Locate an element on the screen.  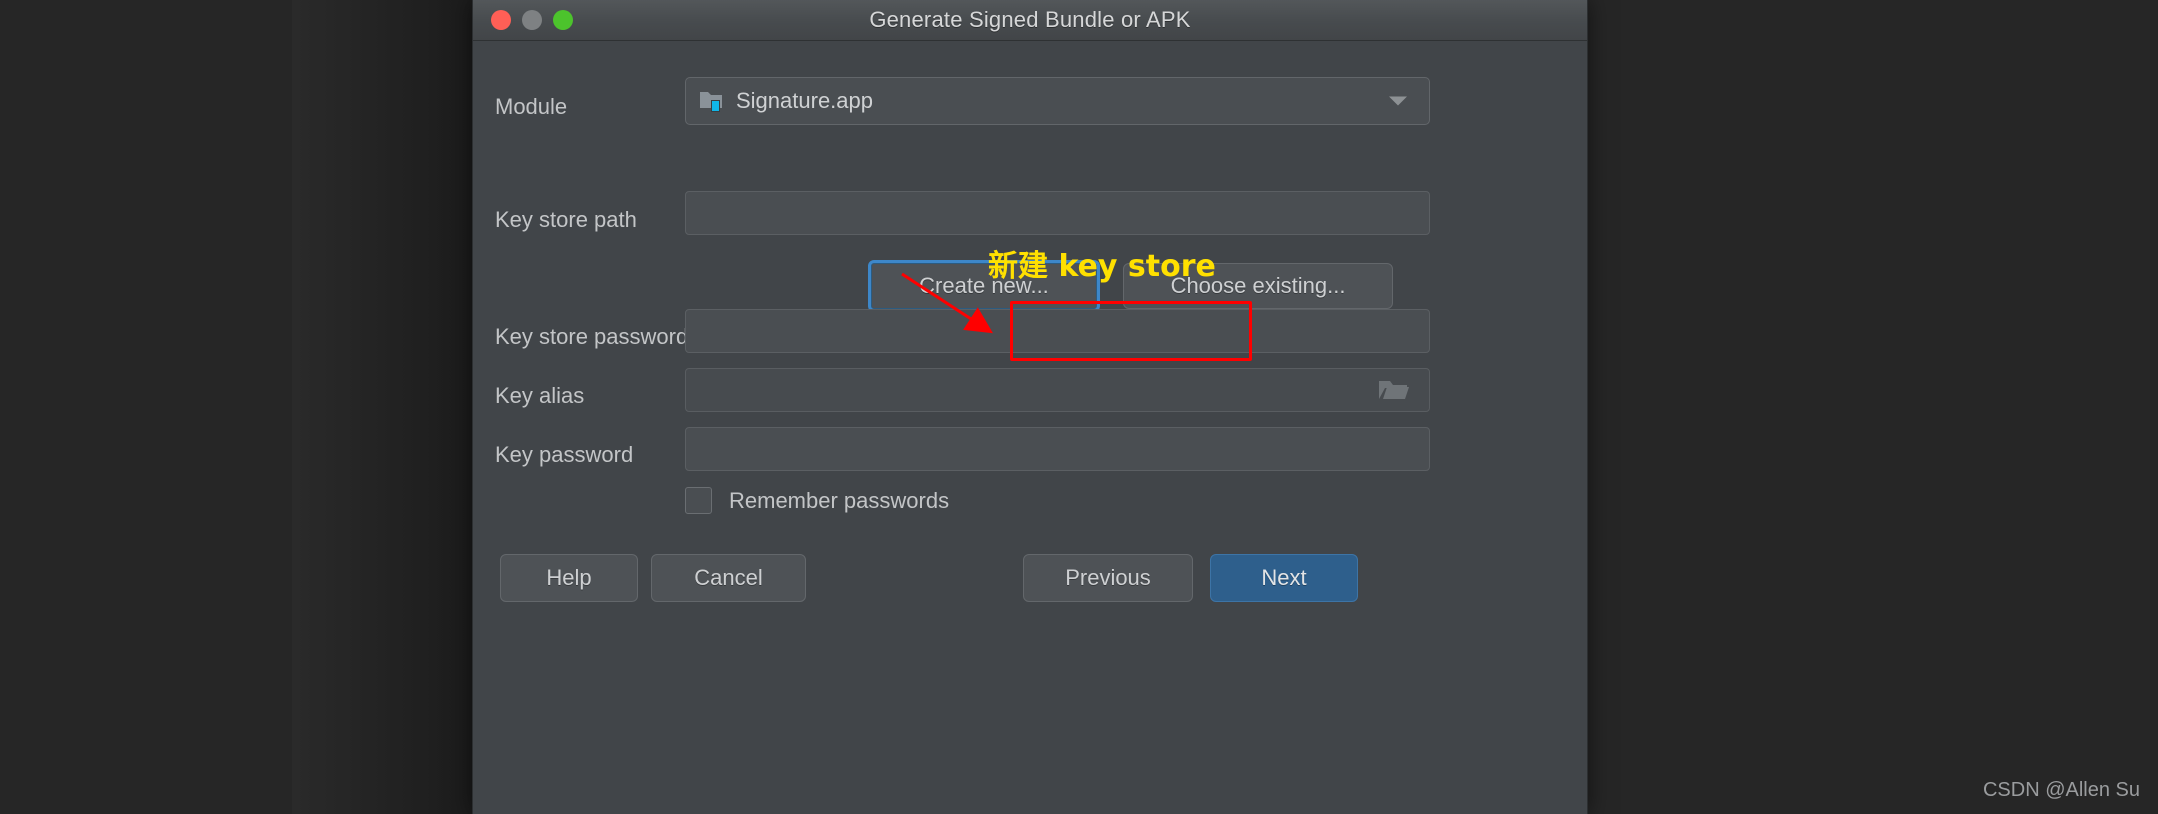
key-store-path-input is located at coordinates (1057, 213).